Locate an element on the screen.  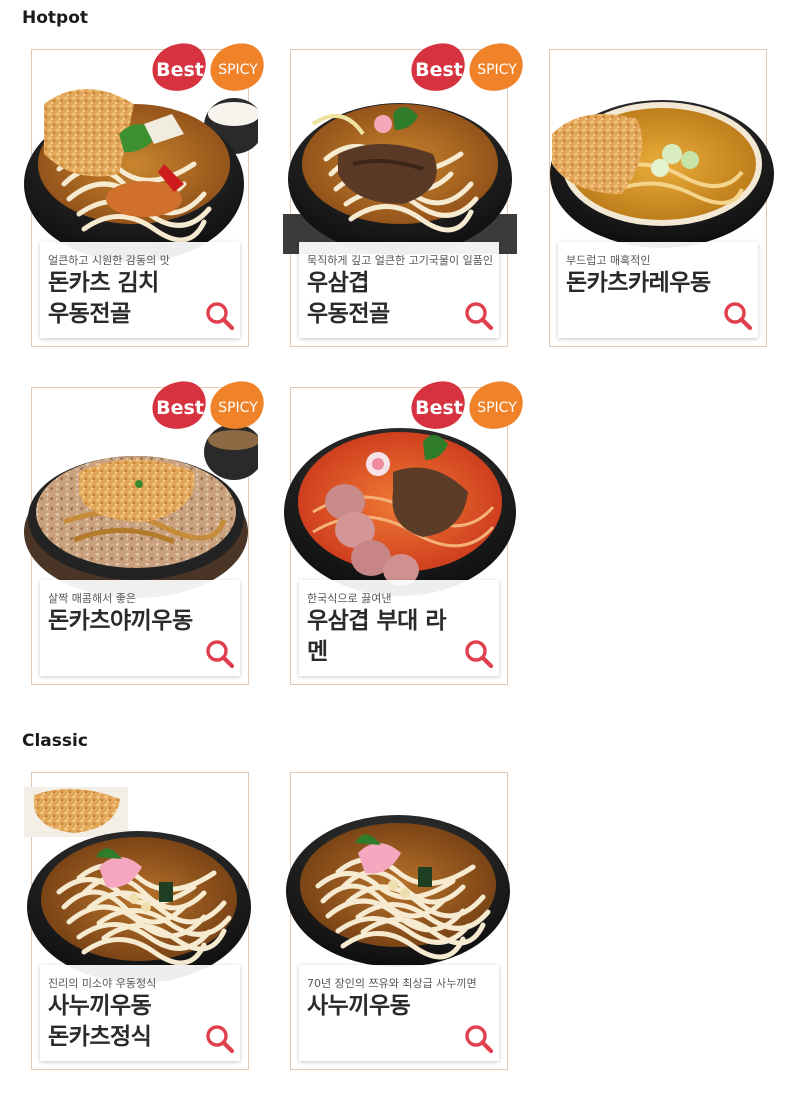
menu-tagline: 한국식으로 끓여낸 is located at coordinates (349, 598).